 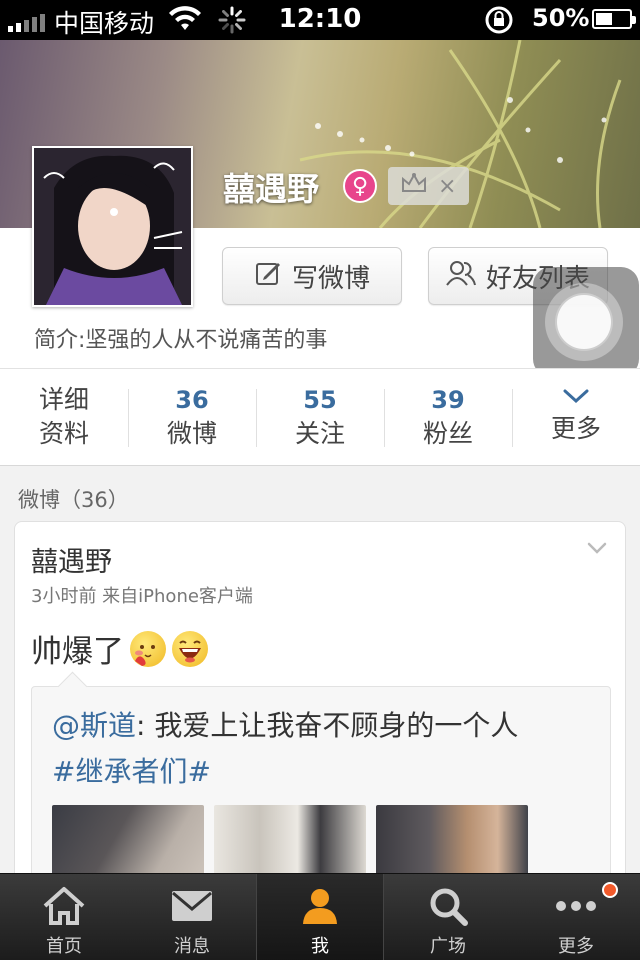 I want to click on tab-more-label: 更多, so click(x=576, y=946).